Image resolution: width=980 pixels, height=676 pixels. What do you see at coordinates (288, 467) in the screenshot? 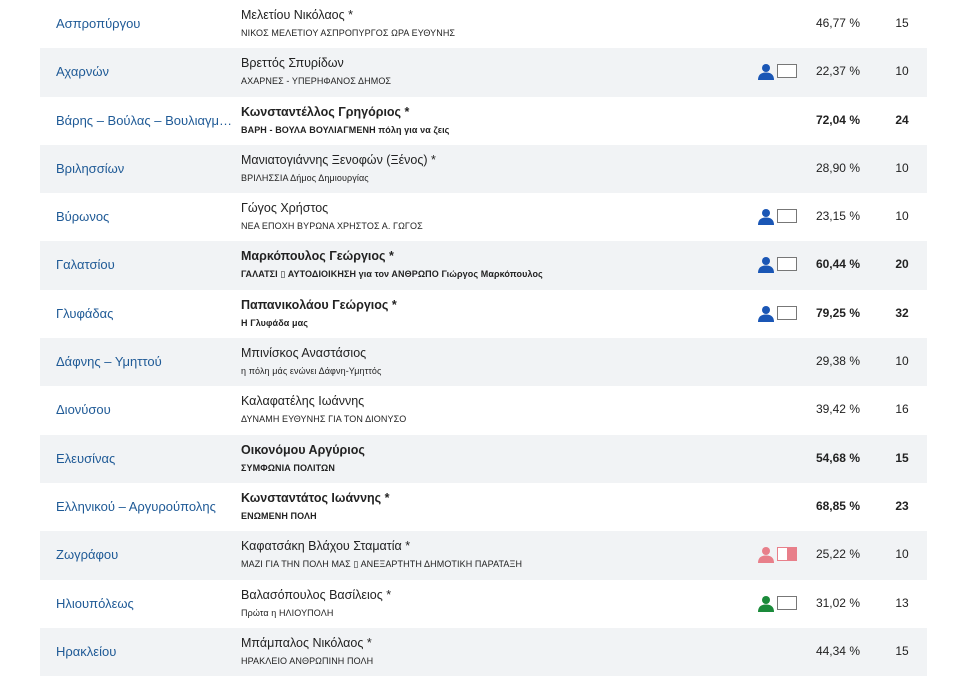
I see `combination-name: ΣΥΜΦΩΝΙΑ ΠΟΛΙΤΩΝ` at bounding box center [288, 467].